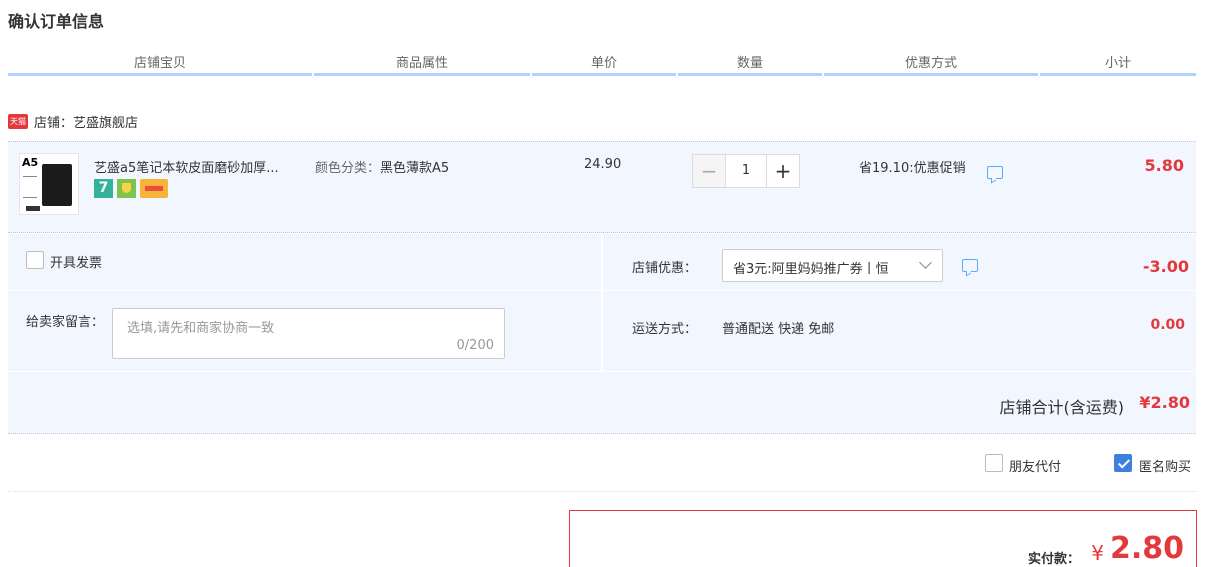  Describe the element at coordinates (1035, 465) in the screenshot. I see `friend-pay-label: 朋友代付` at that location.